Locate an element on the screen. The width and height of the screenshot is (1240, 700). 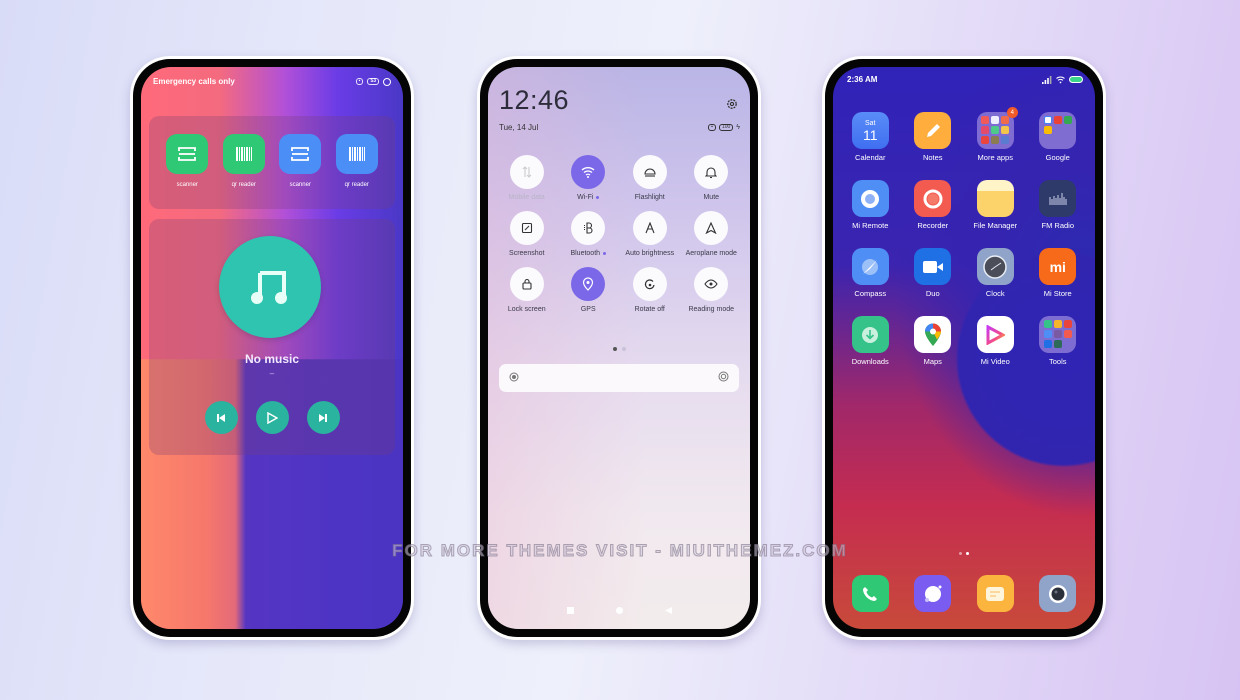
tile-label: Mobile data is located at coordinates (526, 197).